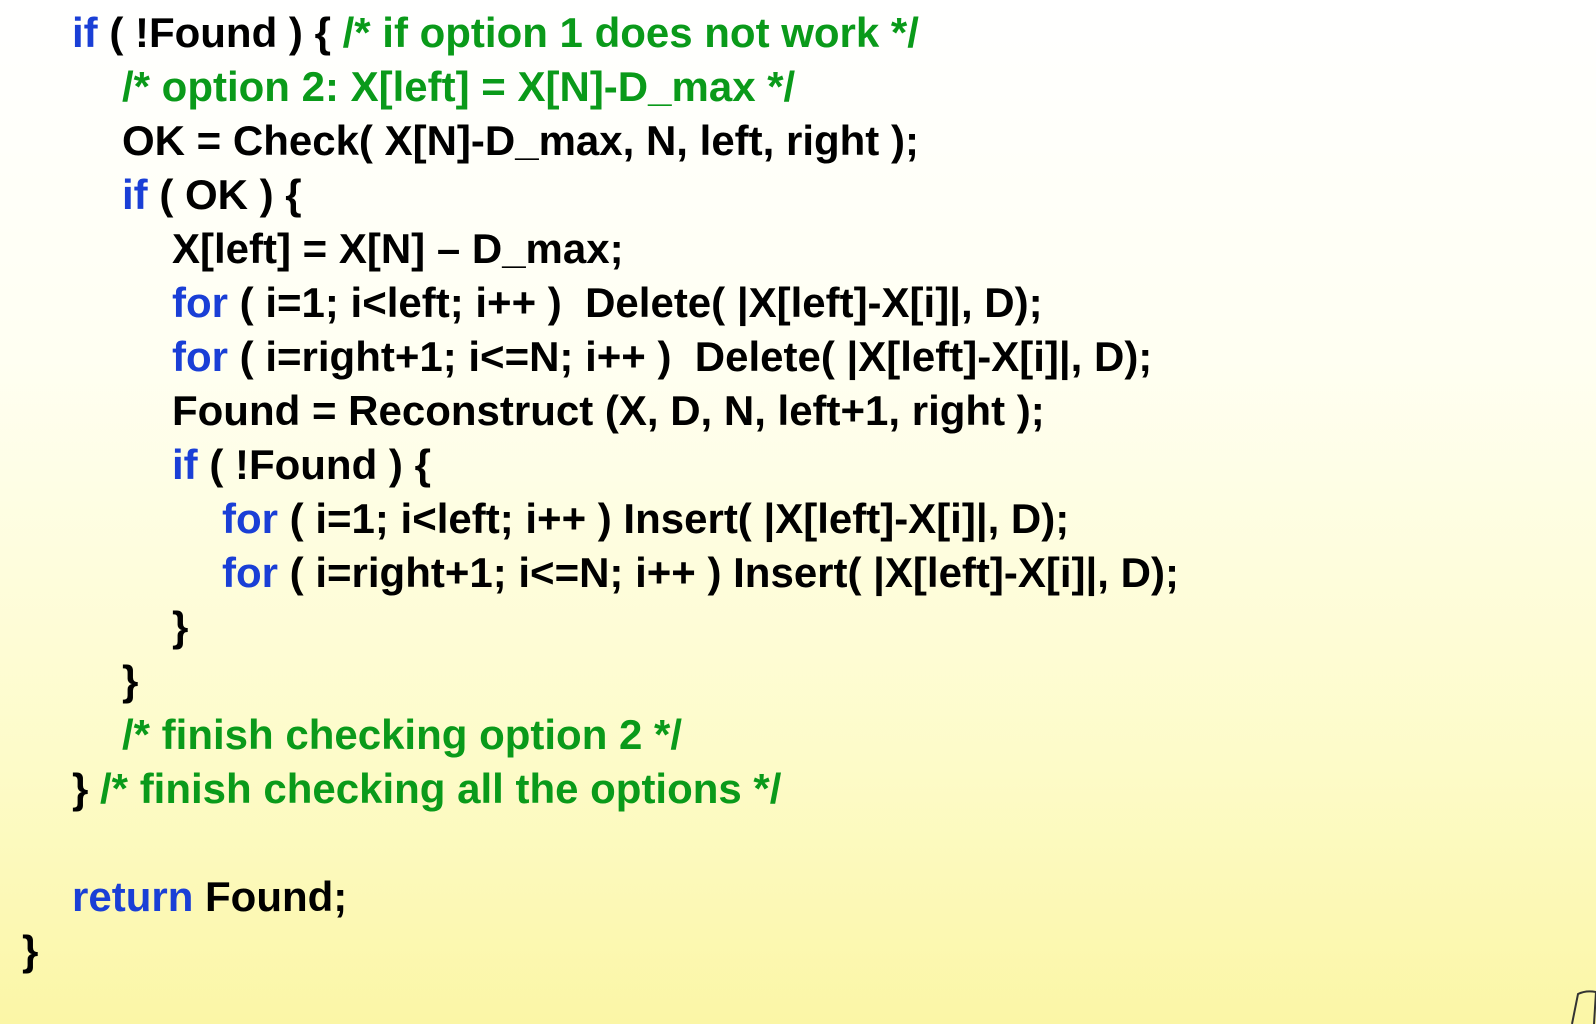 This screenshot has width=1596, height=1024. I want to click on code-comment: /* option 2: X[left] = X[N]-D_max */, so click(459, 86).